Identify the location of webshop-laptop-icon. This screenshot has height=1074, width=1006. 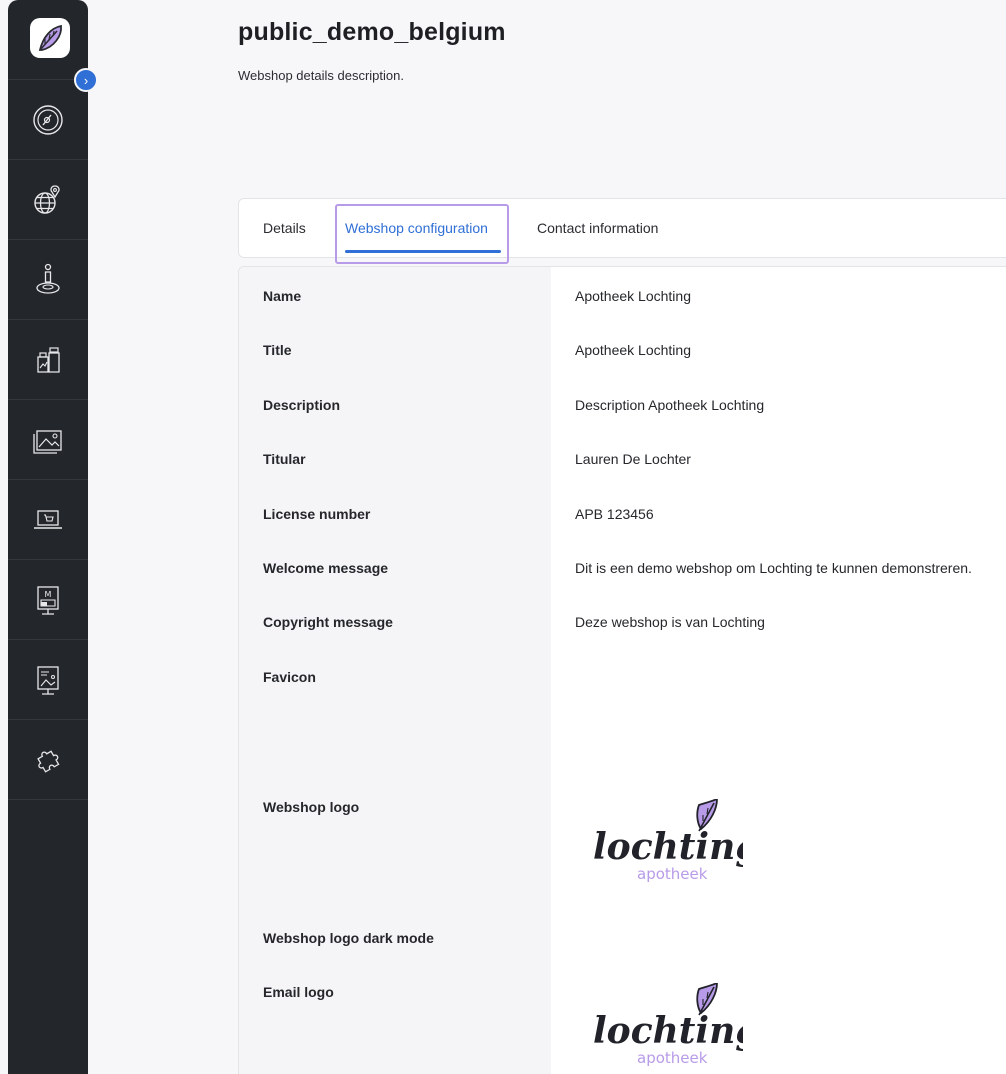
(48, 519).